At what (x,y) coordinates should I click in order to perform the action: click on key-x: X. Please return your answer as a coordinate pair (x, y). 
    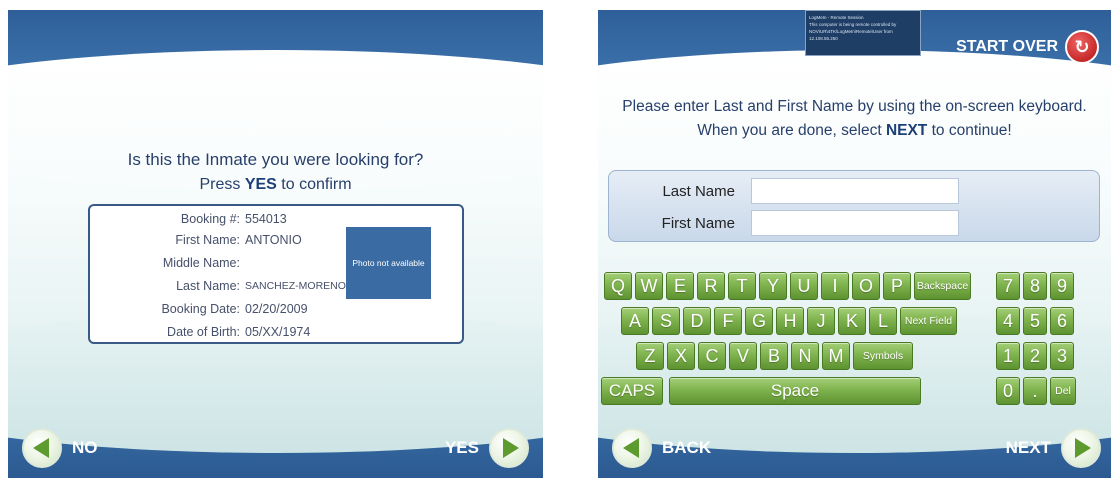
    Looking at the image, I should click on (681, 356).